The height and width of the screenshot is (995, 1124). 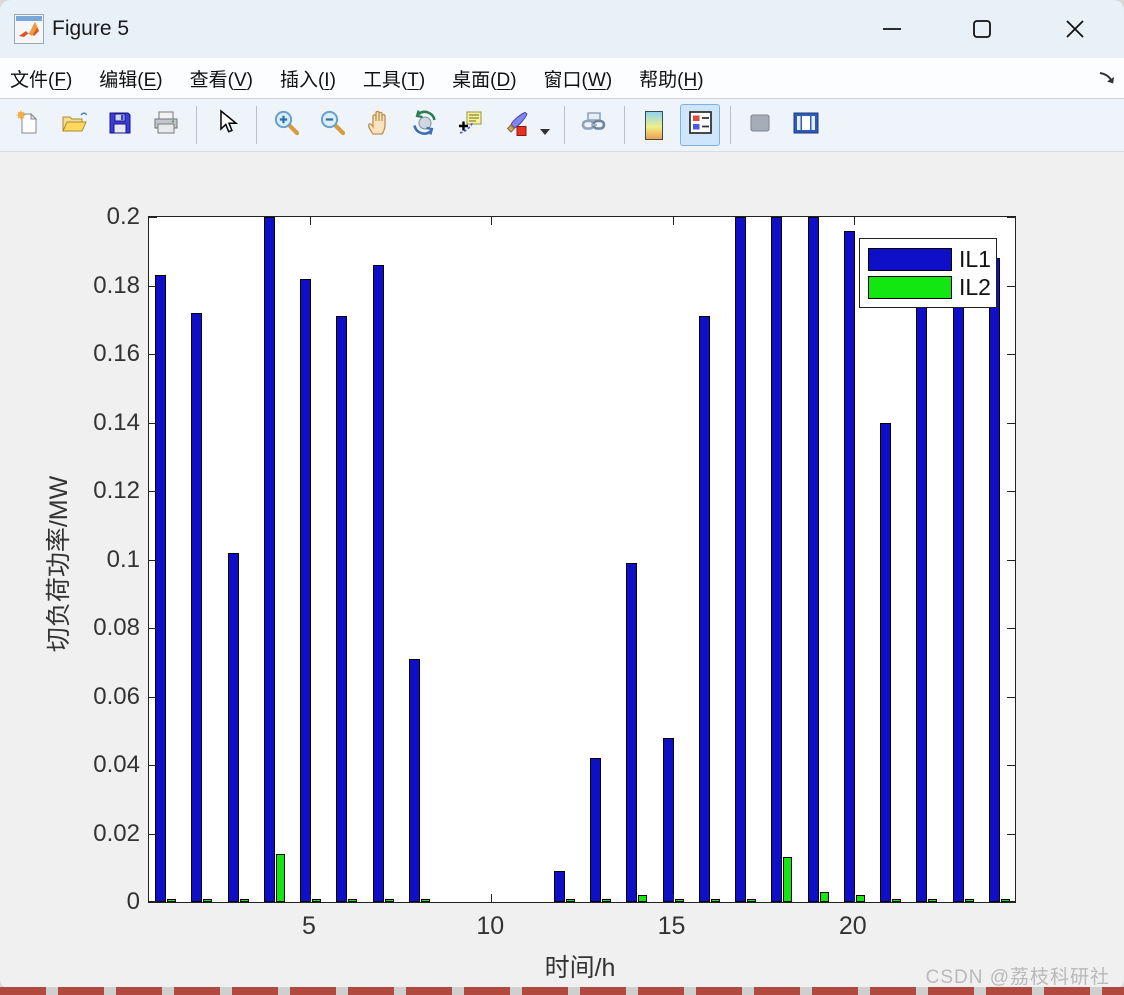 I want to click on bar-il1-h13, so click(x=595, y=830).